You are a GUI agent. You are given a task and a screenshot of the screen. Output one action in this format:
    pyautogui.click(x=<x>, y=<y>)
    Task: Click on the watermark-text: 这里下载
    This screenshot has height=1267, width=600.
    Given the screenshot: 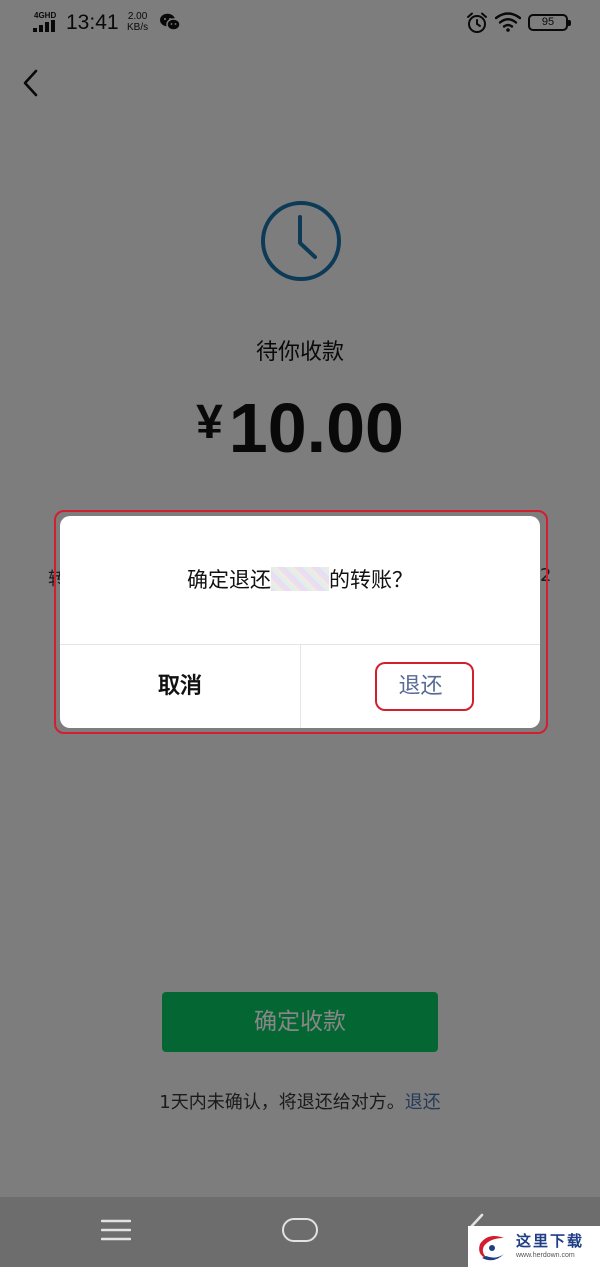 What is the action you would take?
    pyautogui.click(x=550, y=1241)
    